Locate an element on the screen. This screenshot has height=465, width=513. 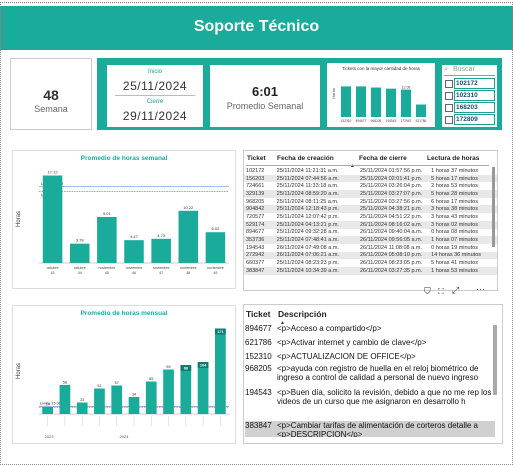
week-category-number: 44 is located at coordinates (80, 273).